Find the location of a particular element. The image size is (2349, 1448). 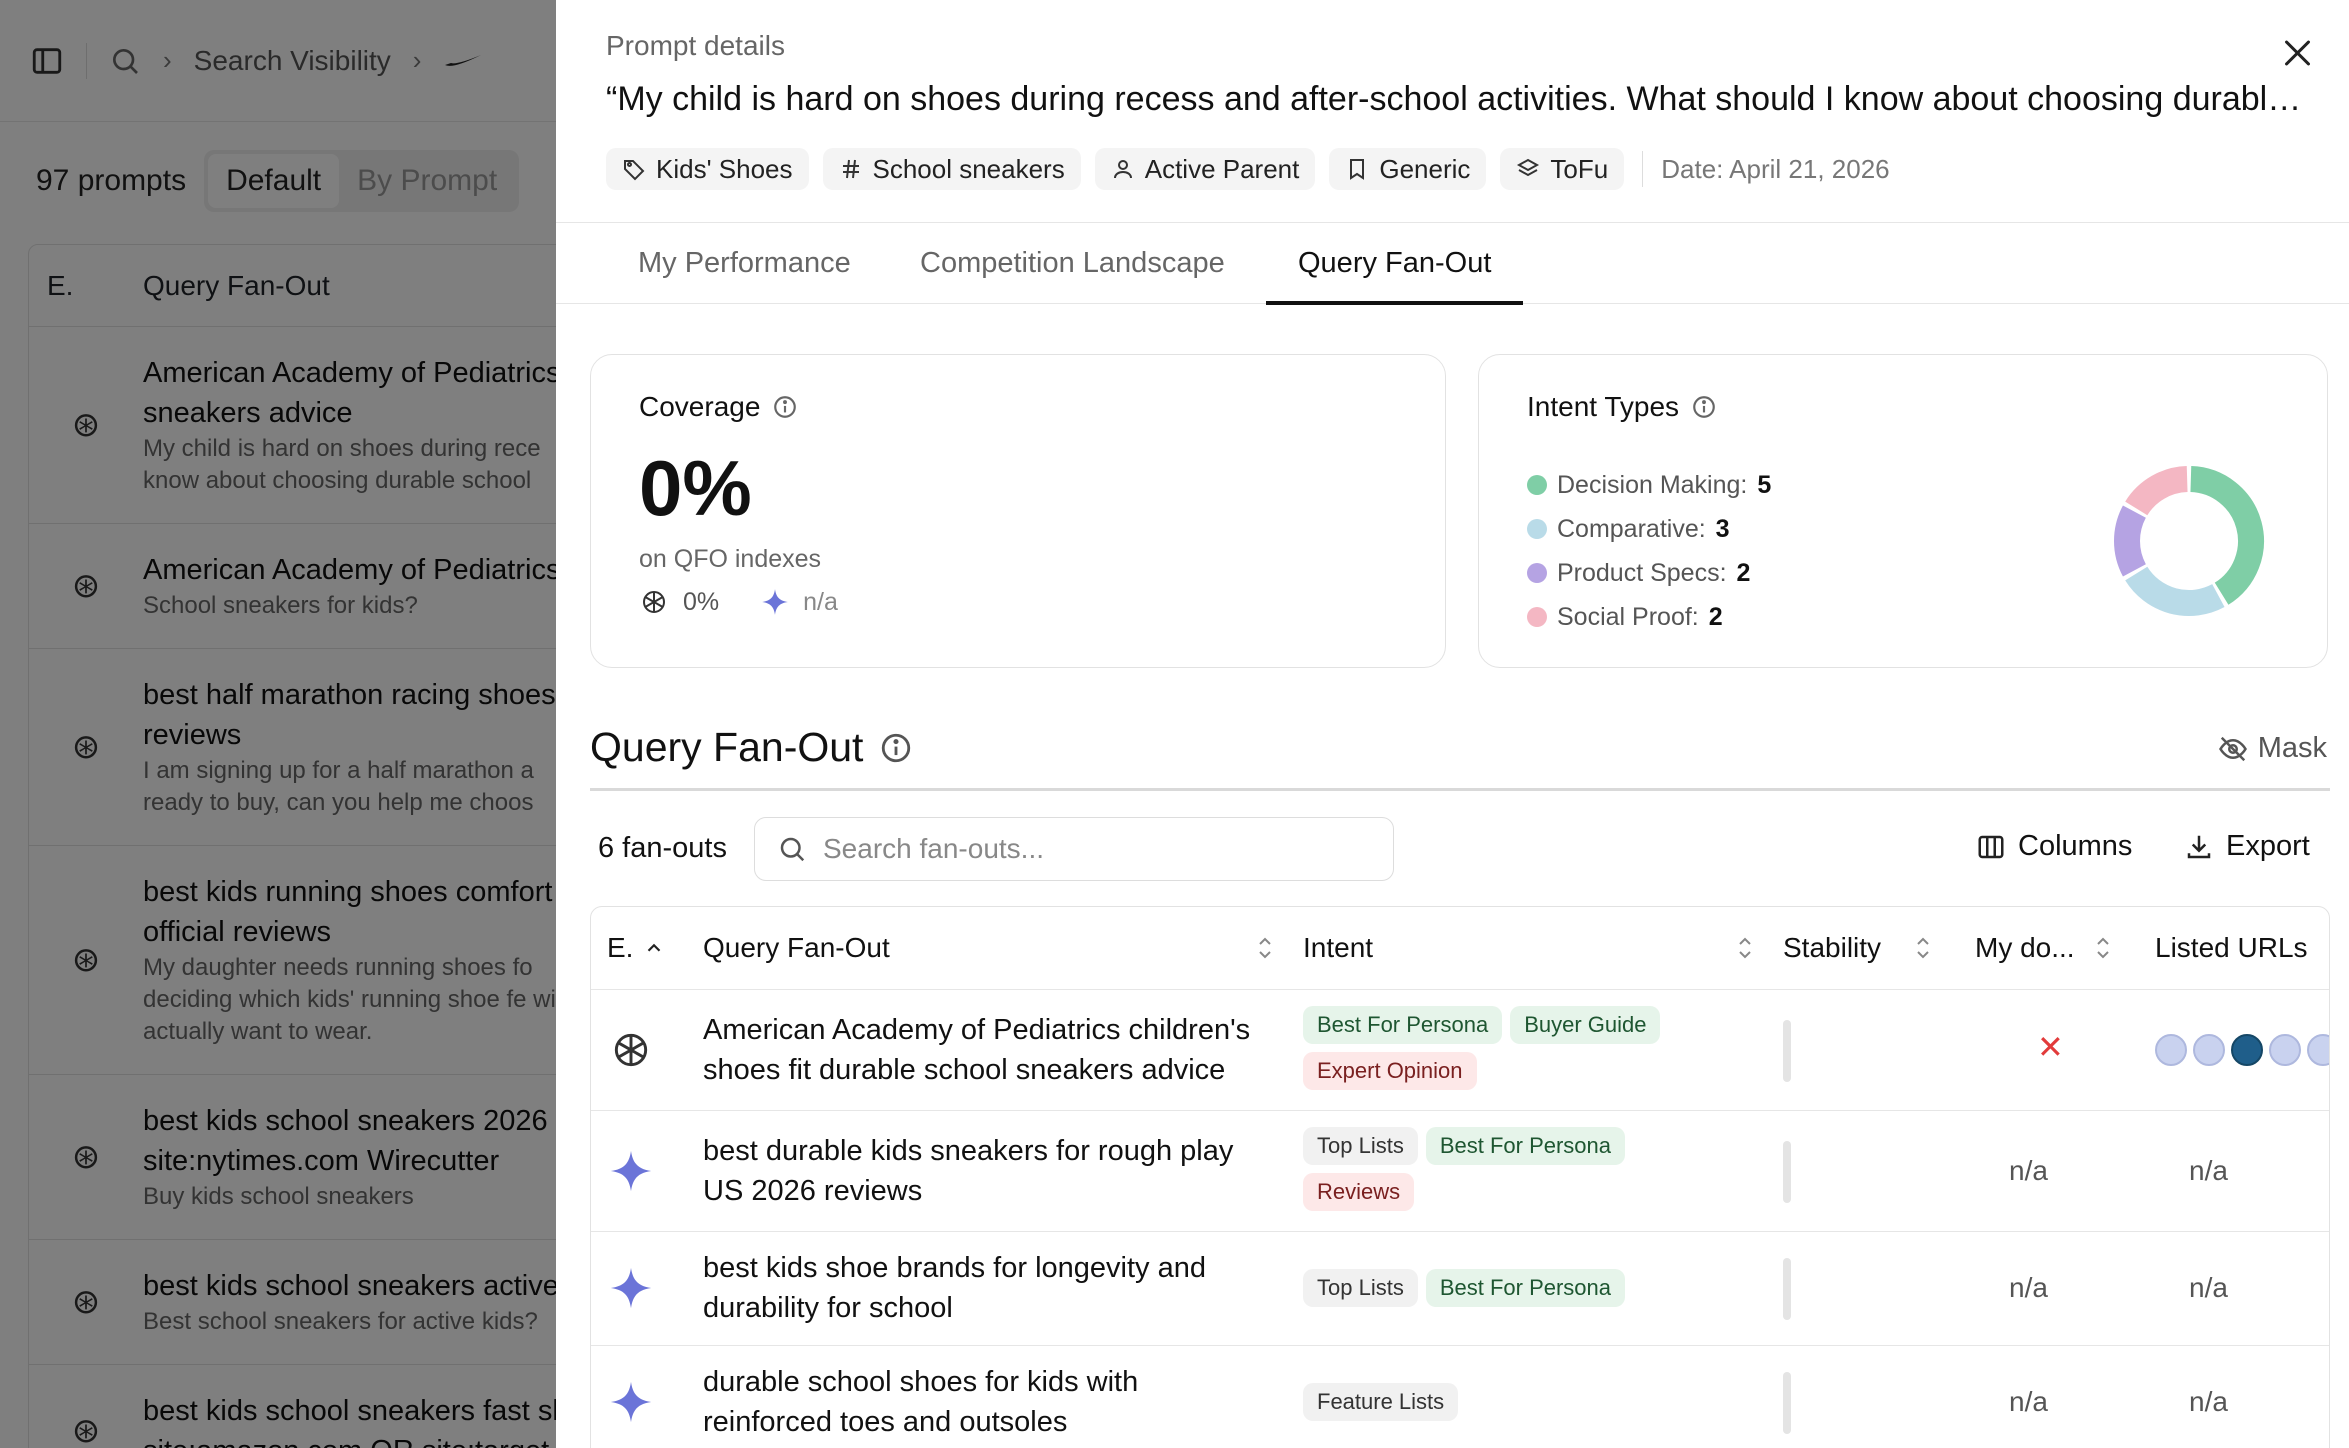

coverage-openai-value: 0% is located at coordinates (701, 601).